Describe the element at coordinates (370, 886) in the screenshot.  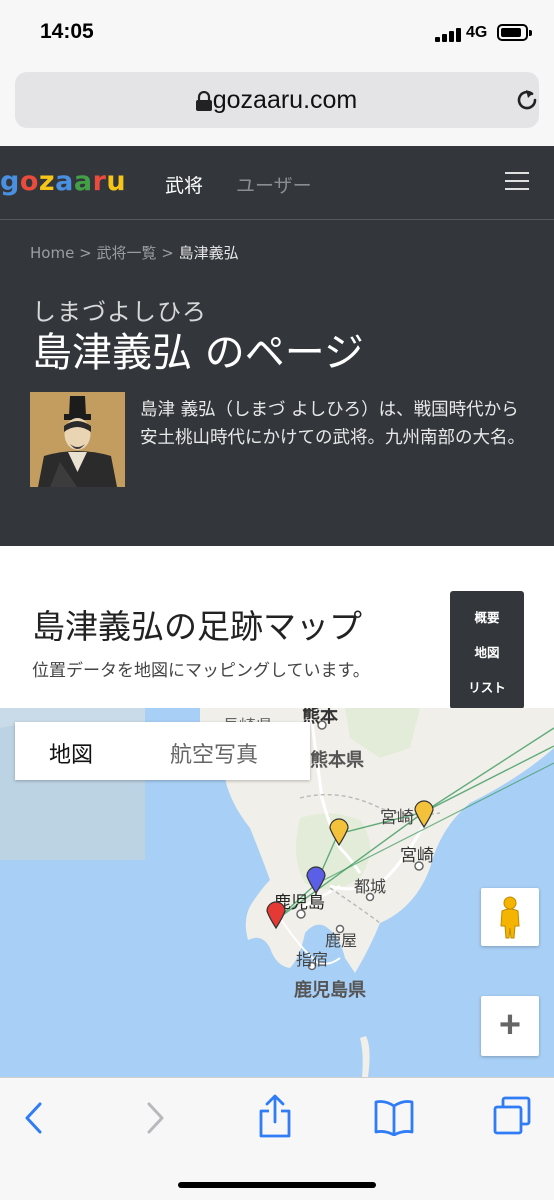
I see `map-label-miyakonojo: 都城` at that location.